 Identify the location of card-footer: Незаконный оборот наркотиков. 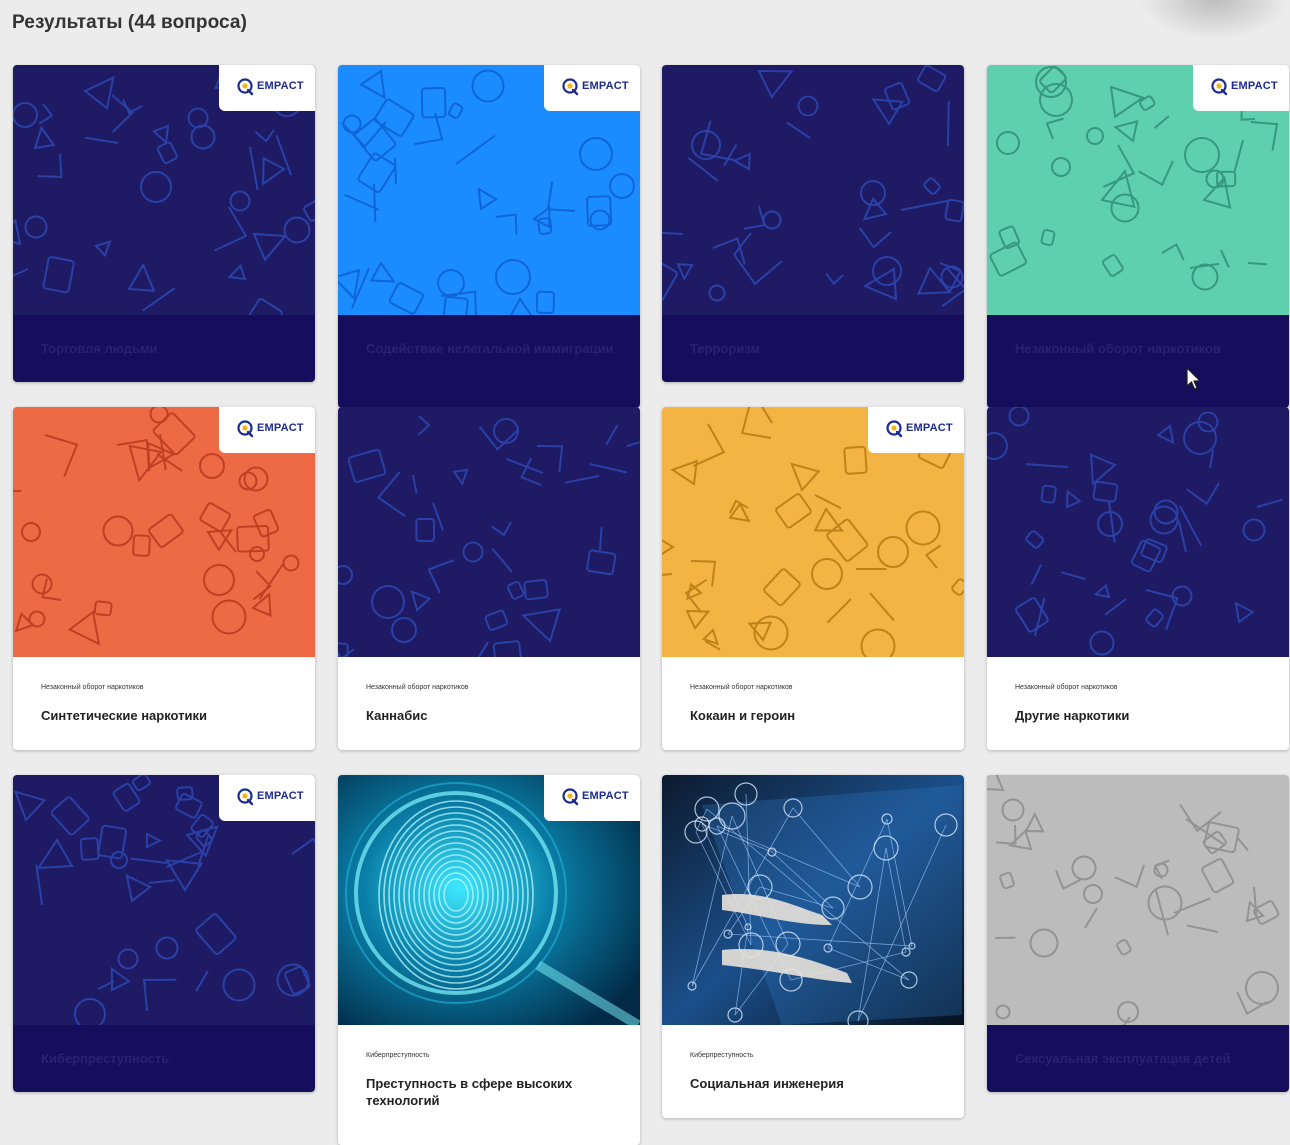
(1138, 361).